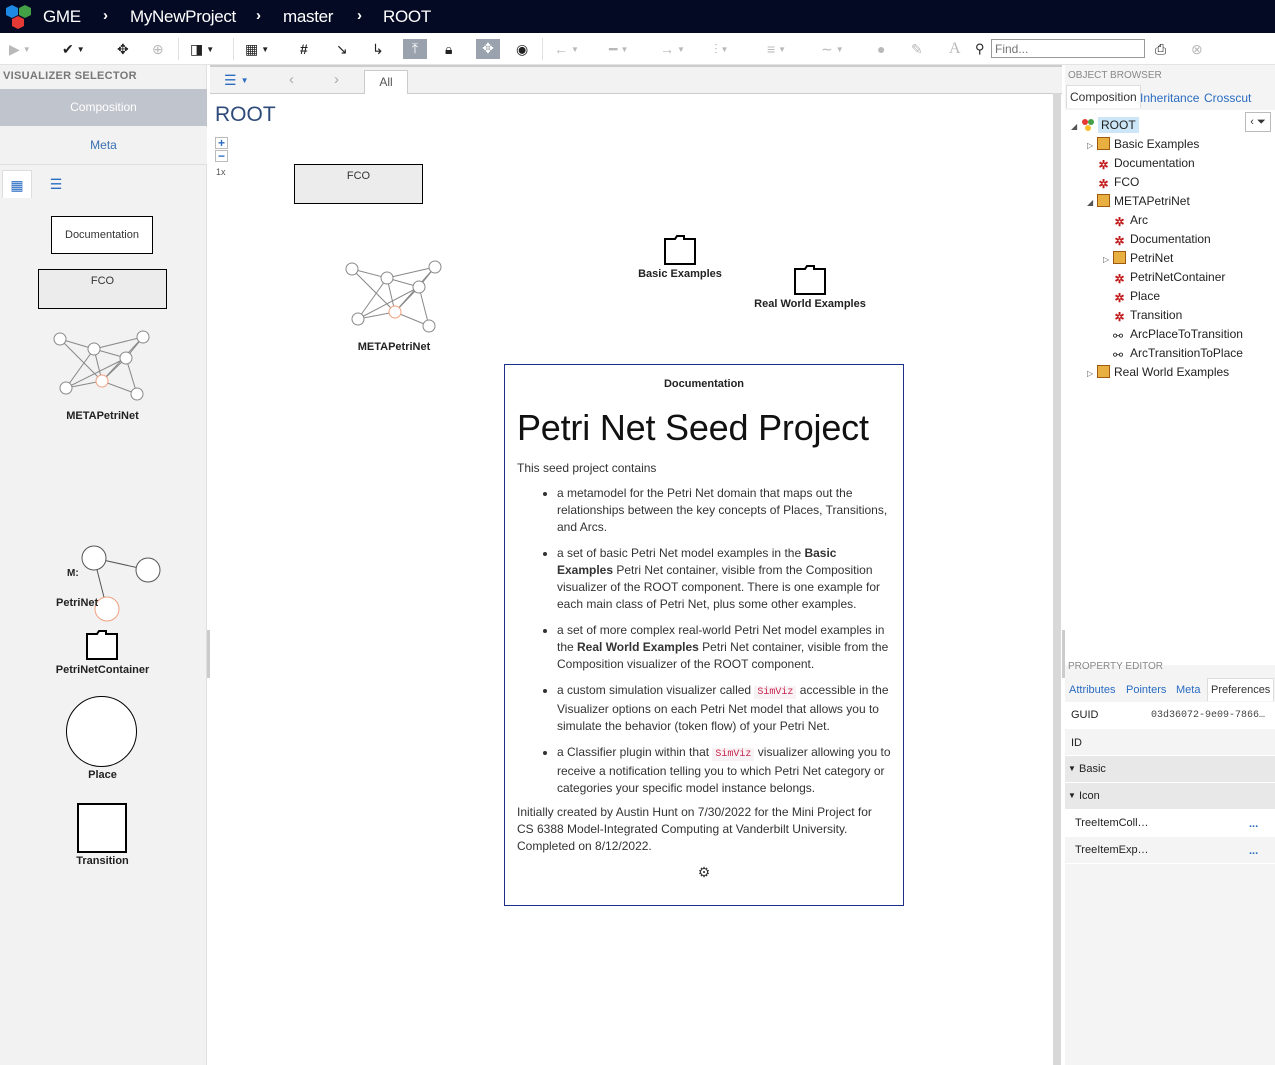 This screenshot has width=1275, height=1065. What do you see at coordinates (378, 49) in the screenshot?
I see `connector-icon: ↳` at bounding box center [378, 49].